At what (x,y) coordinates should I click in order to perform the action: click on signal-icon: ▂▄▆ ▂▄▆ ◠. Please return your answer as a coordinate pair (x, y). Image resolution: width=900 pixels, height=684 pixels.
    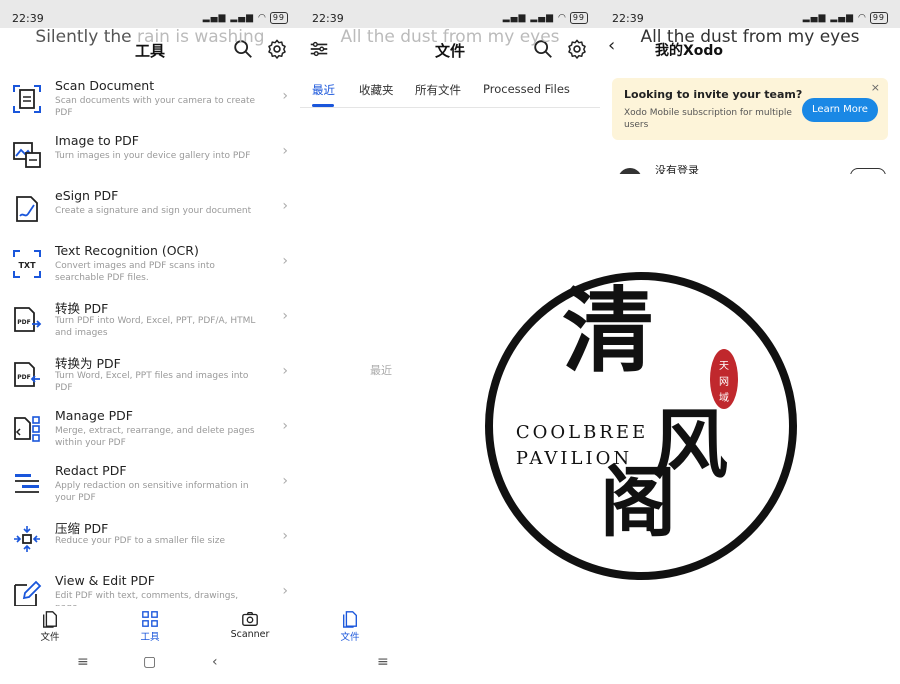
    Looking at the image, I should click on (834, 18).